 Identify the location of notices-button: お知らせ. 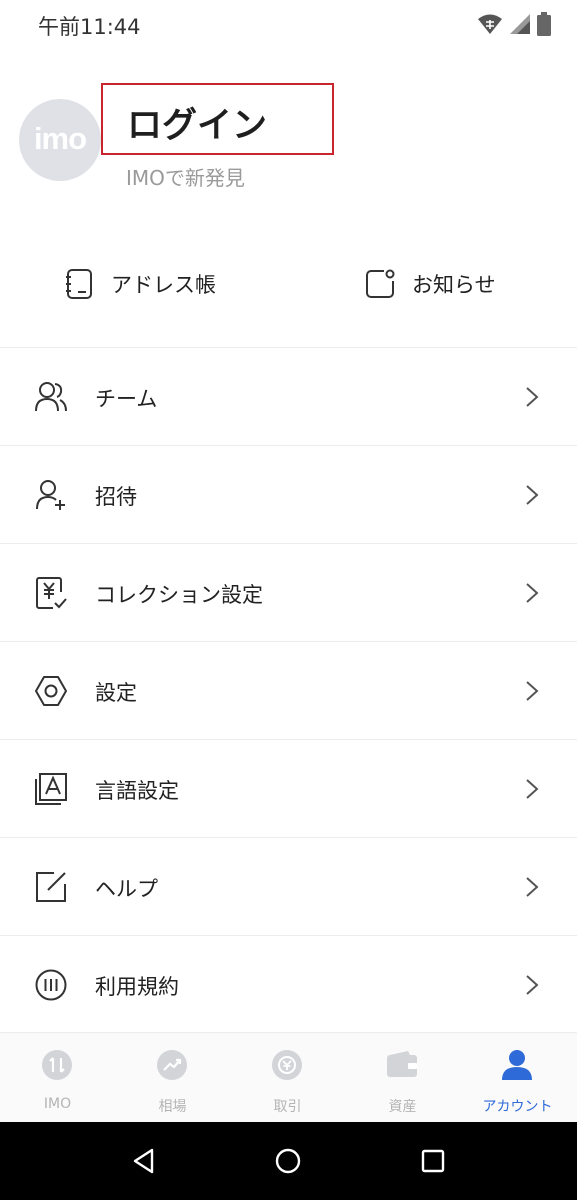
(430, 284).